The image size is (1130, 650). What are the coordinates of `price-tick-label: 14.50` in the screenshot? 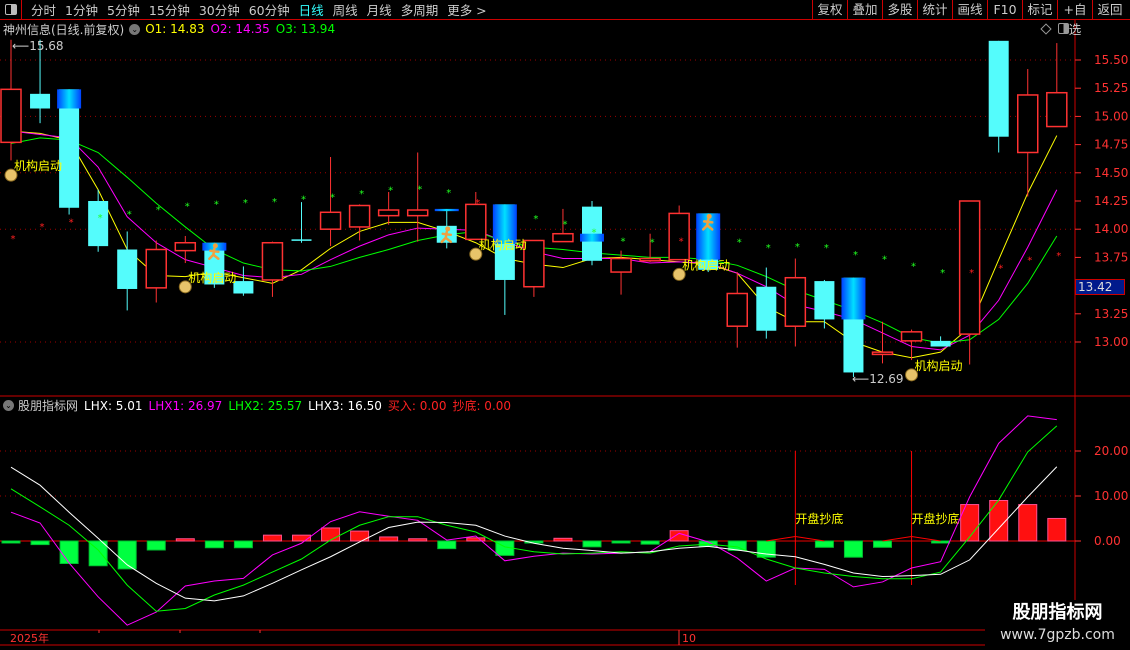 It's located at (1111, 173).